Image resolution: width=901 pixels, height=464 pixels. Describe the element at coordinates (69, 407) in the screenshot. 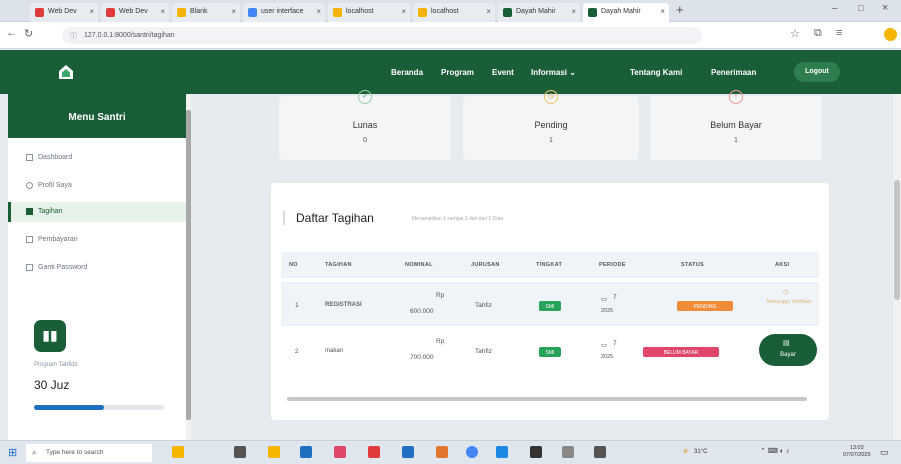

I see `program-progress-fill` at that location.